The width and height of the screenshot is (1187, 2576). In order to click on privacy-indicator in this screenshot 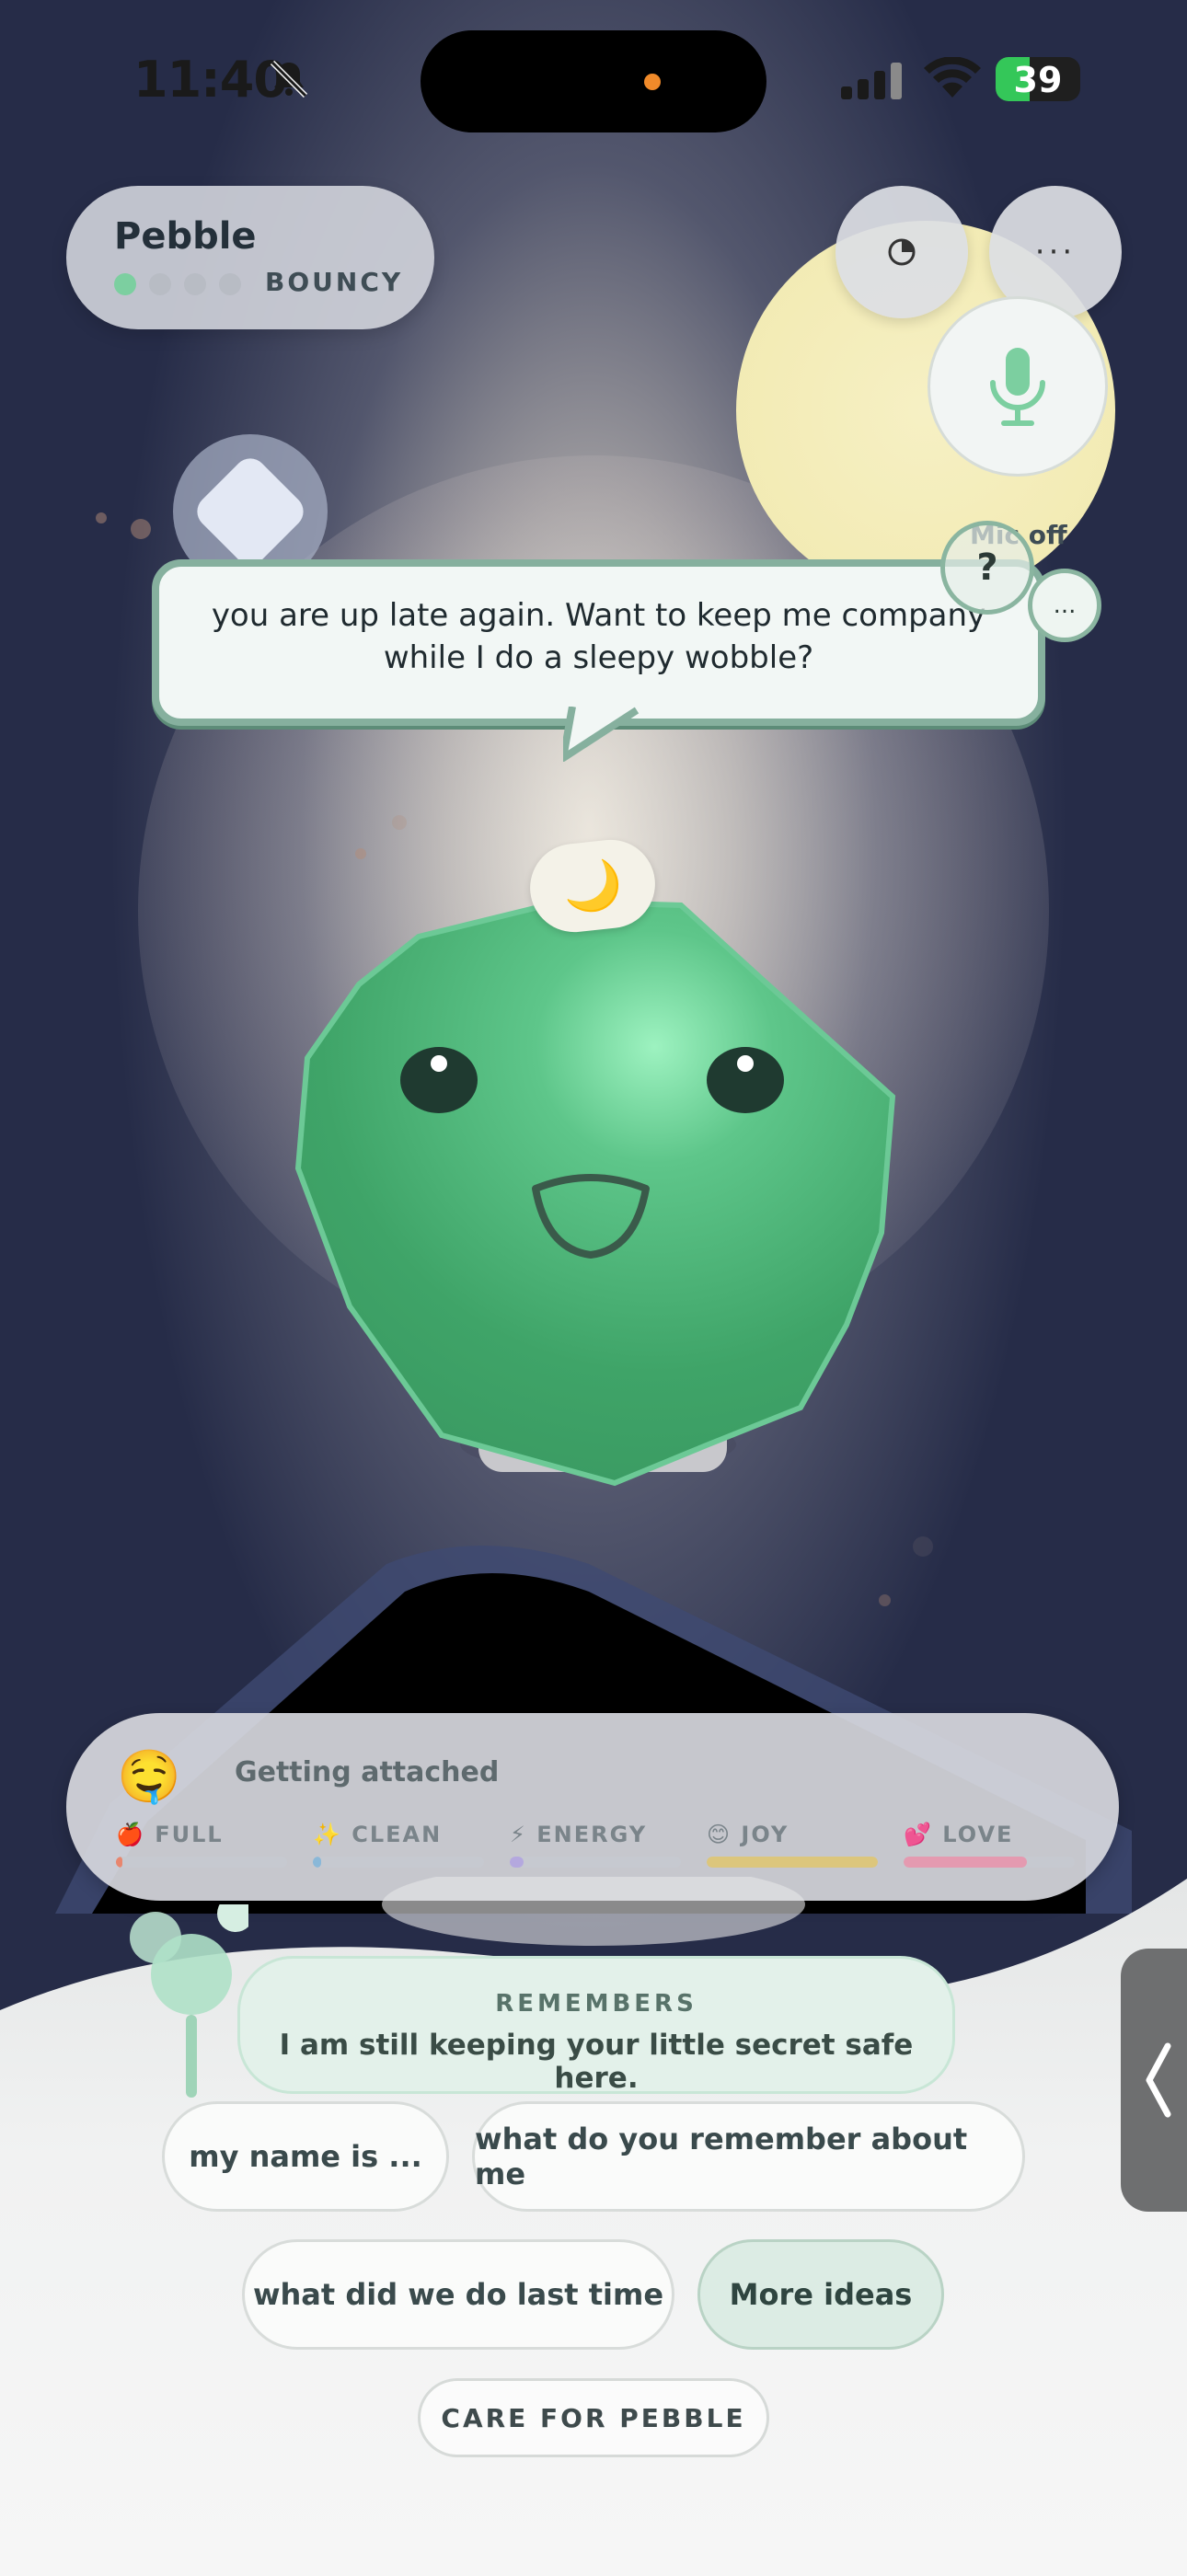, I will do `click(652, 82)`.